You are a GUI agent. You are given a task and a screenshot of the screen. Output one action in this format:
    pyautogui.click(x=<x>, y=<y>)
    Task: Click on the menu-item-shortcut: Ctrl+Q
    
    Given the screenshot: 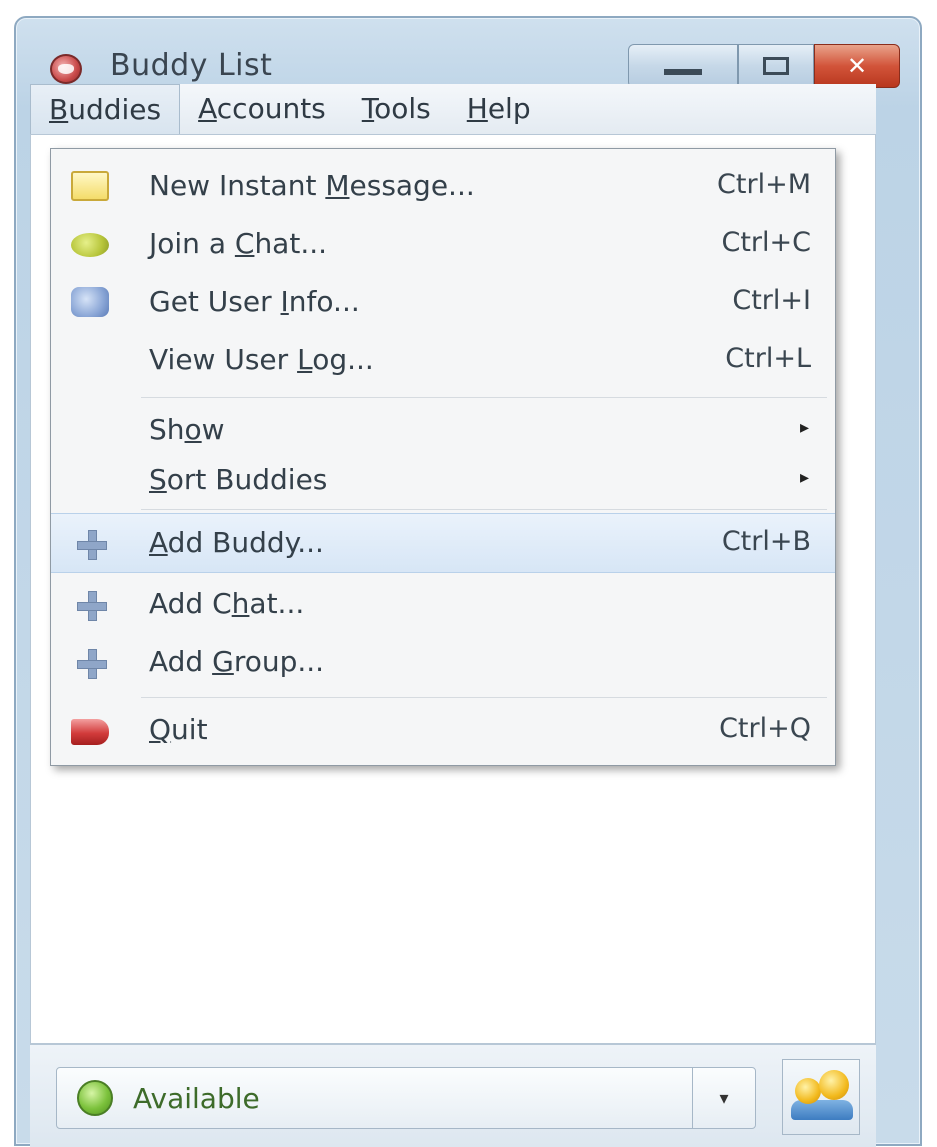 What is the action you would take?
    pyautogui.click(x=765, y=728)
    